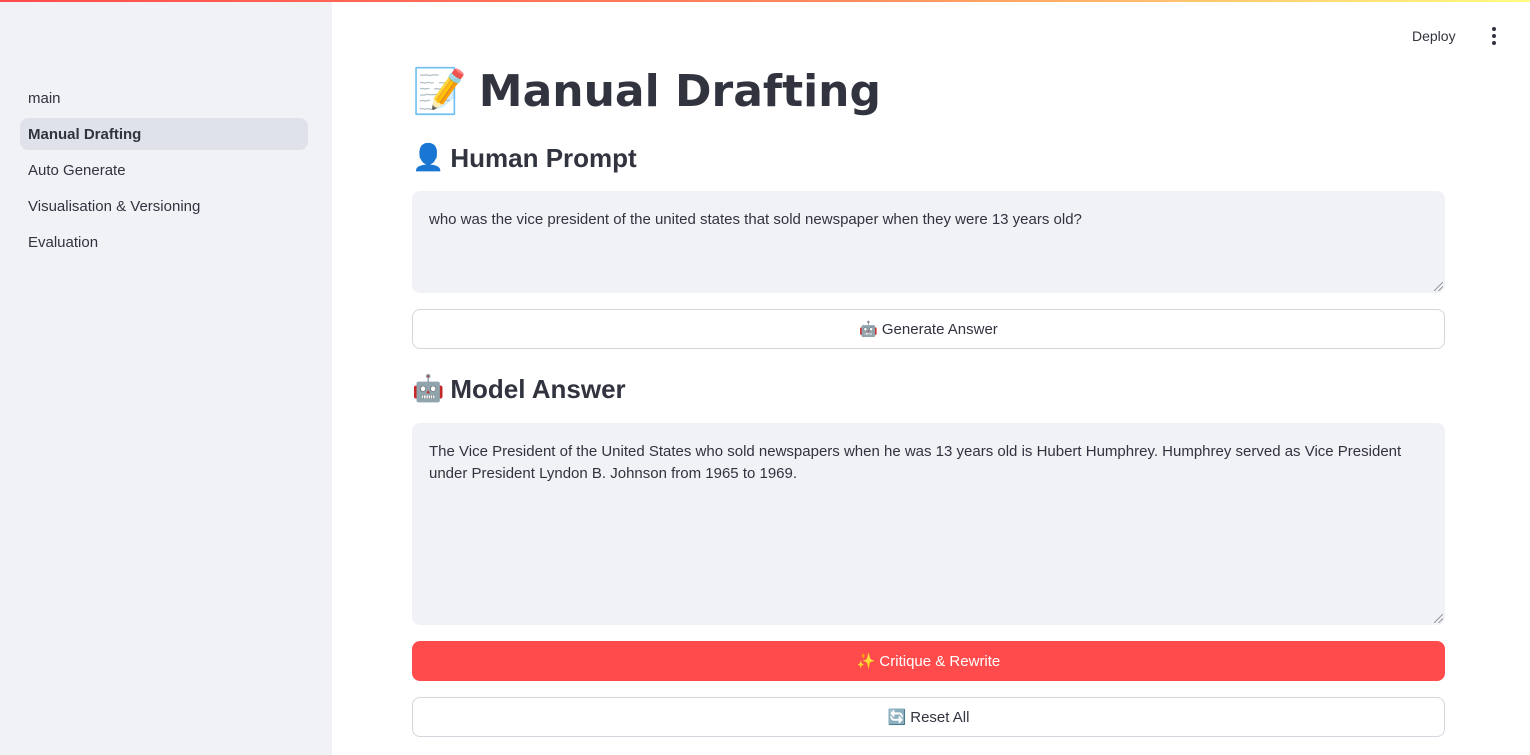  I want to click on human-prompt-heading: 👤 Human Prompt, so click(524, 158).